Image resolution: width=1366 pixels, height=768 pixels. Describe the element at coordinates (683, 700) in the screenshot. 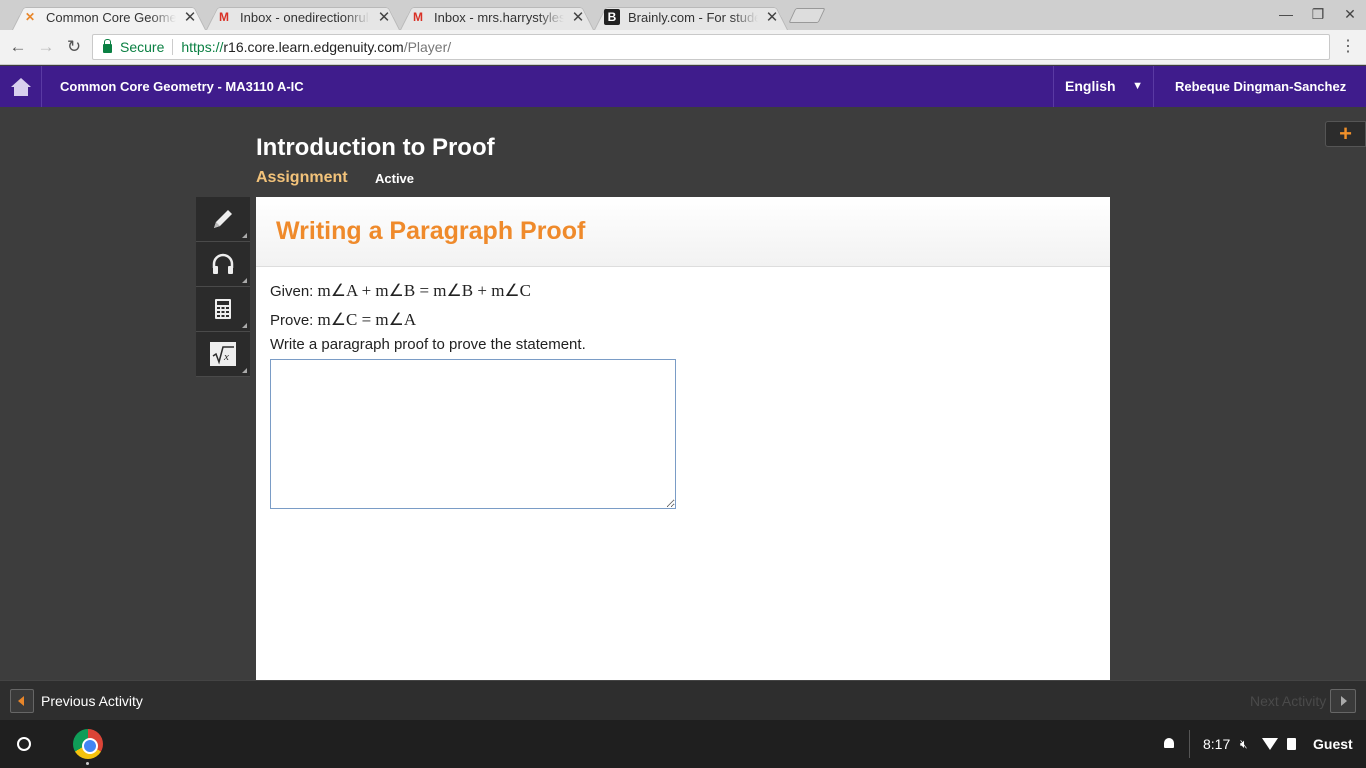

I see `activity-navigation-bar: Previous Activity Next Activity` at that location.